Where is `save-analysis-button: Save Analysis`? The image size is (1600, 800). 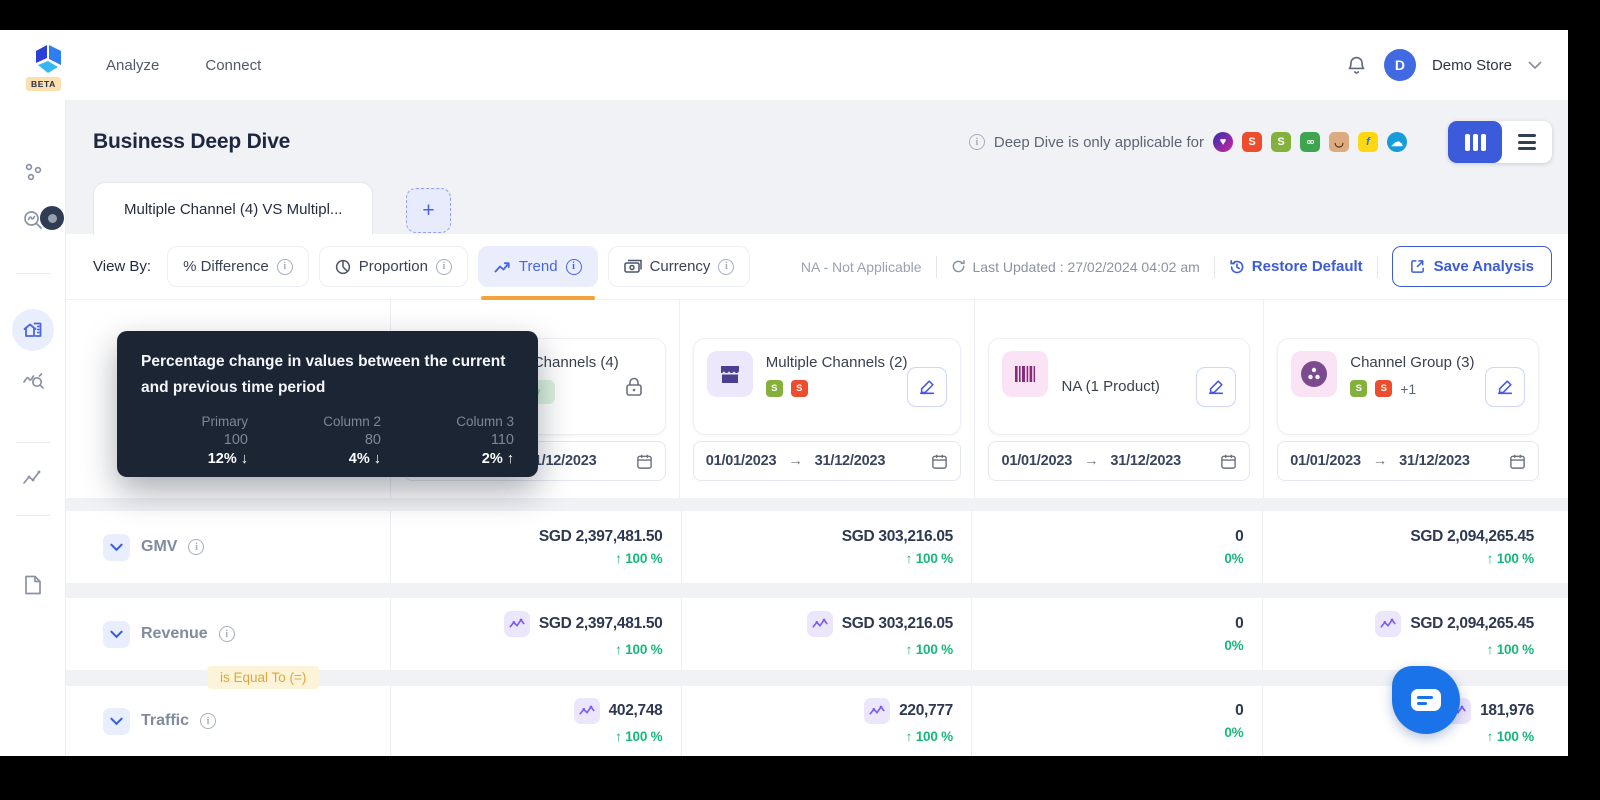
save-analysis-button: Save Analysis is located at coordinates (1471, 266).